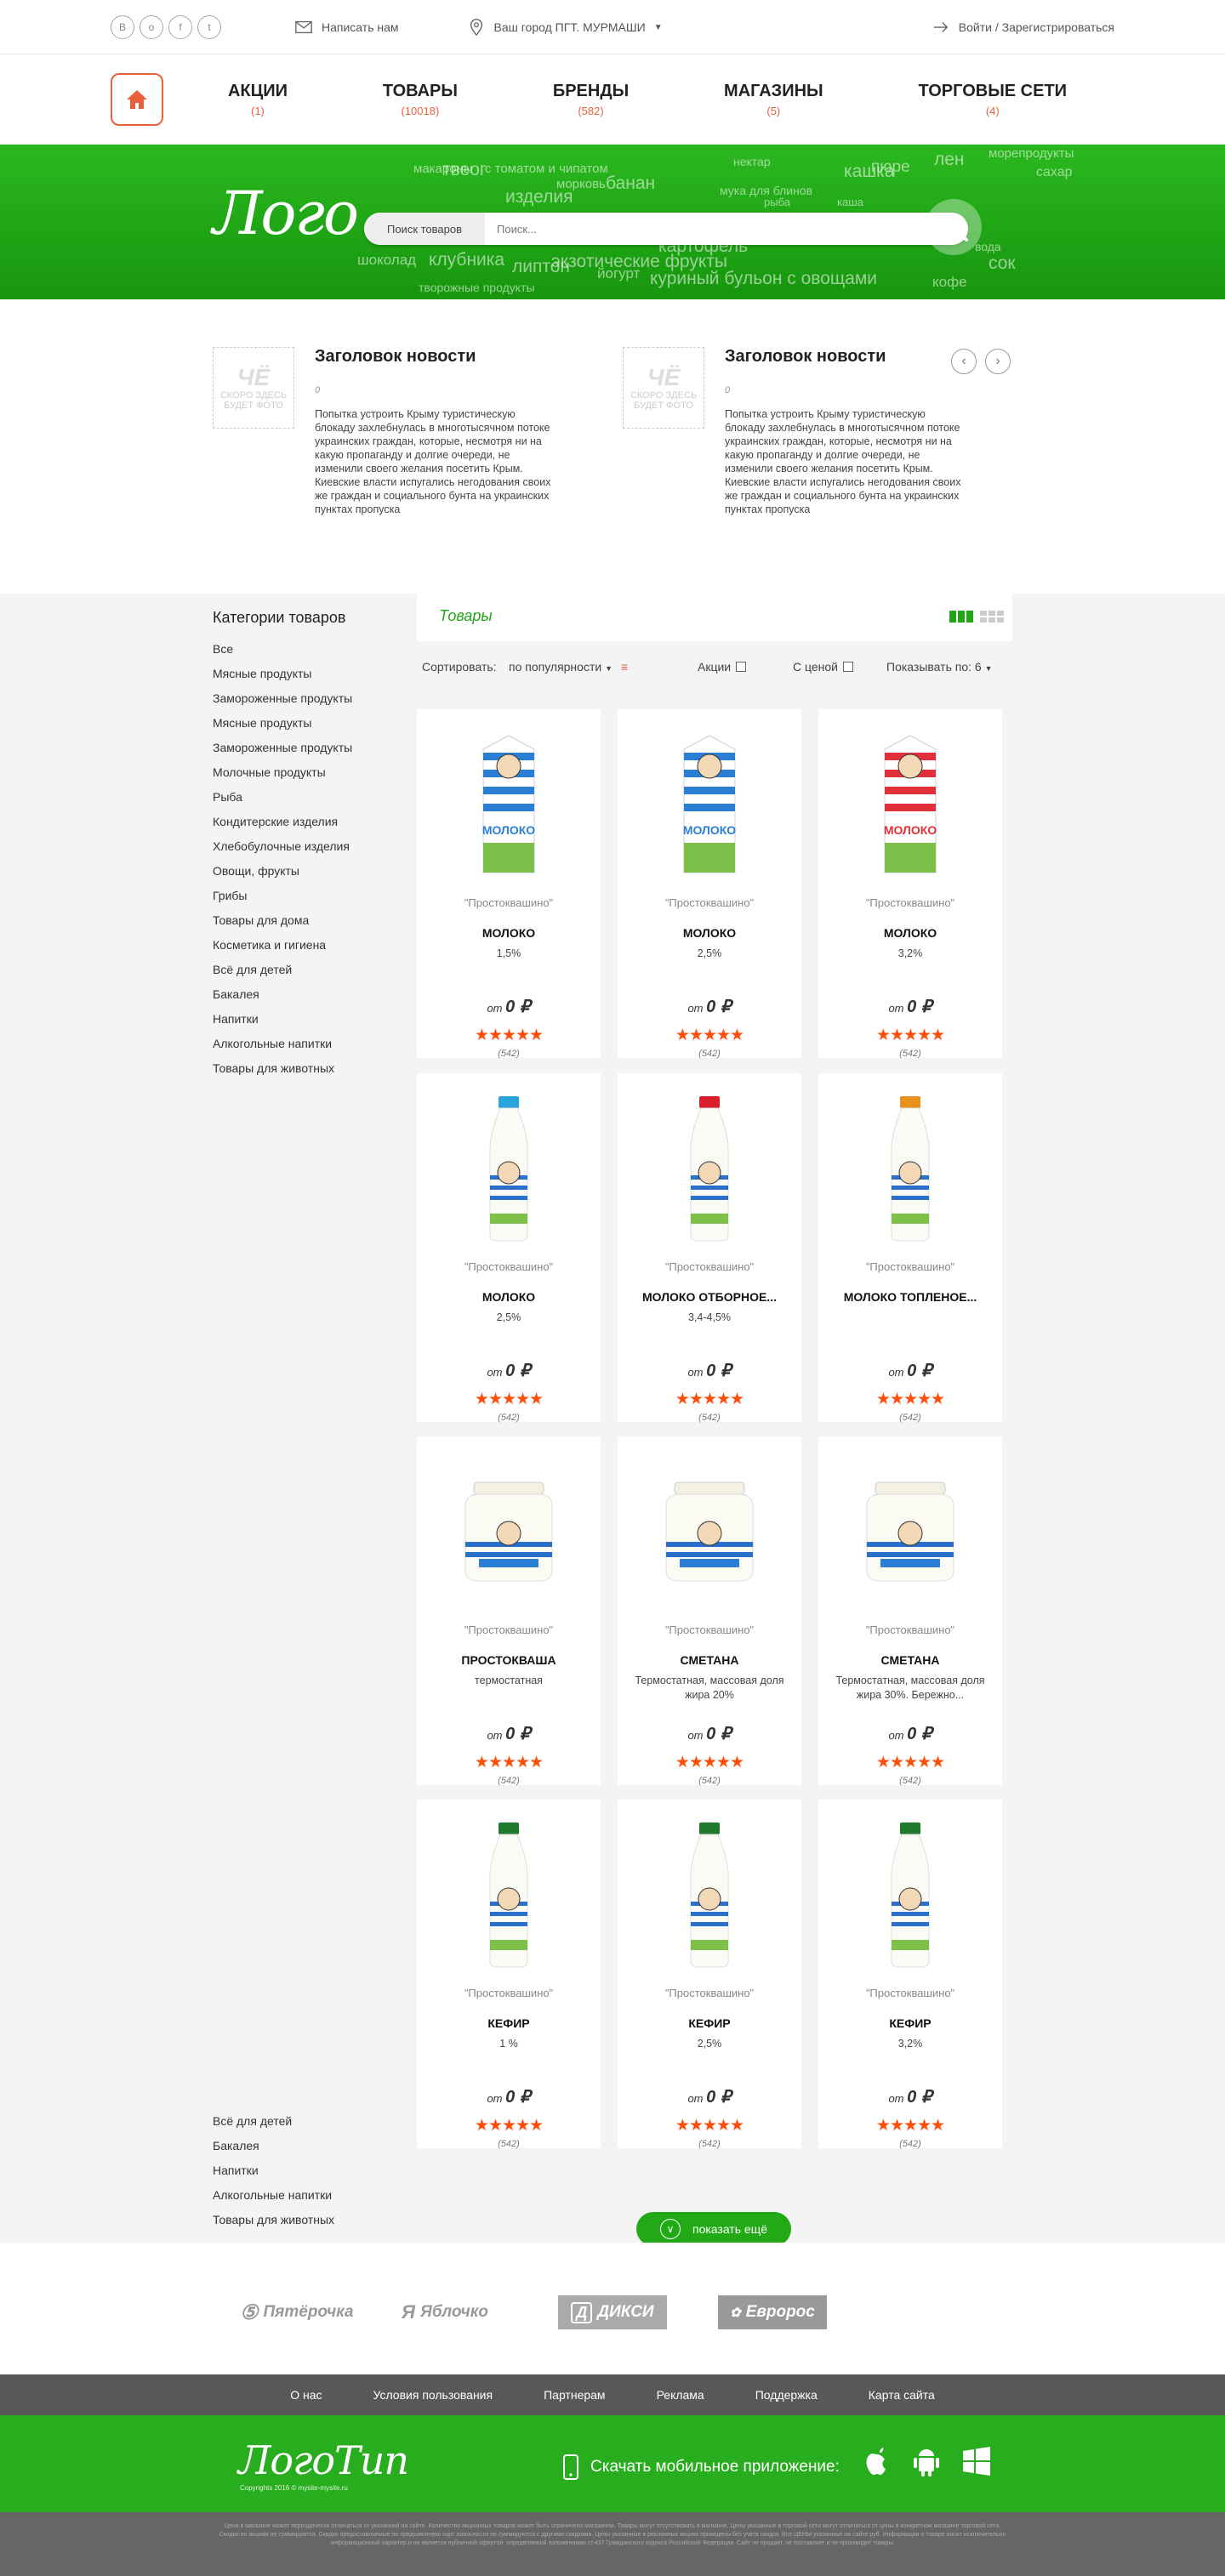  Describe the element at coordinates (752, 161) in the screenshot. I see `cloud-tag: нектар` at that location.